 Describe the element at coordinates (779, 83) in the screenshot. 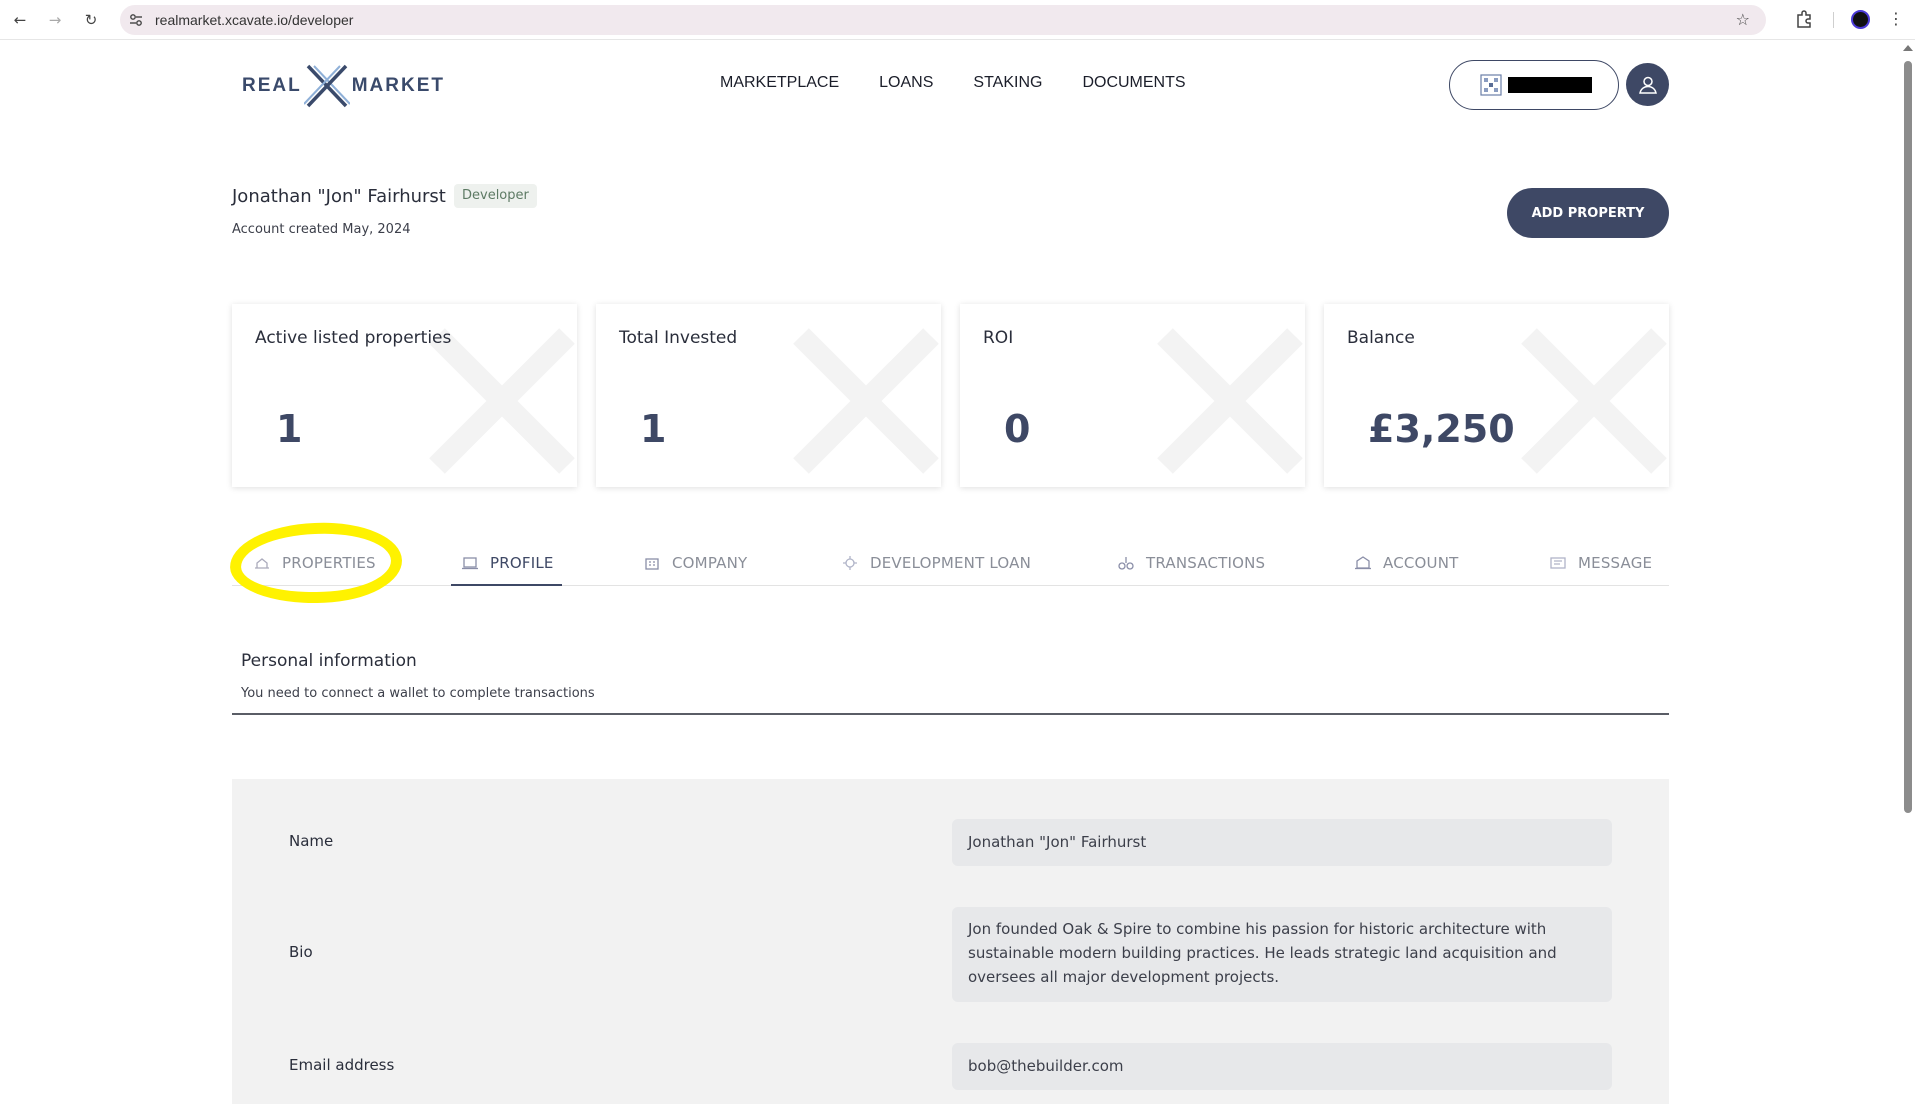

I see `nav-marketplace: MARKETPLACE` at that location.